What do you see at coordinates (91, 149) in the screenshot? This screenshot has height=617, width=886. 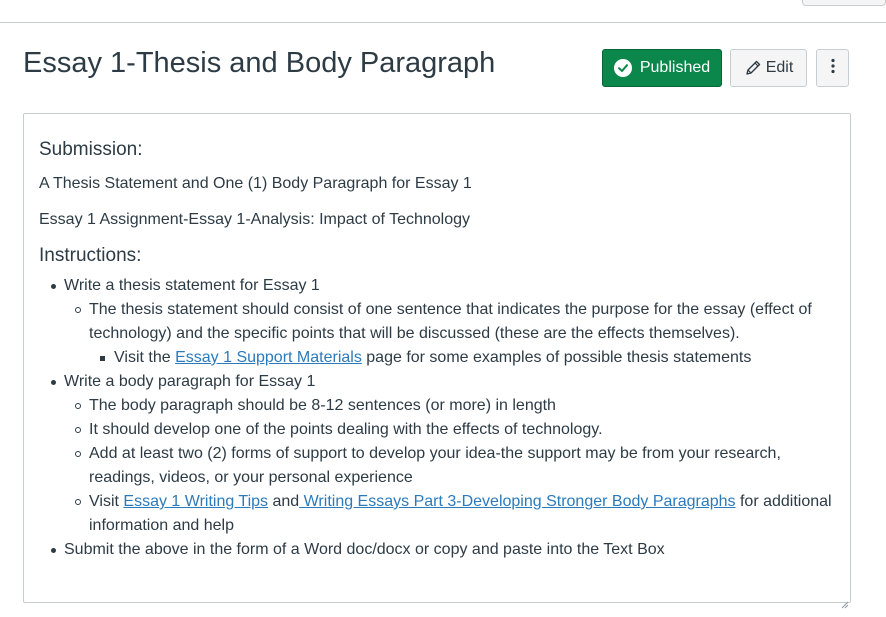 I see `submission-heading: Submission:` at bounding box center [91, 149].